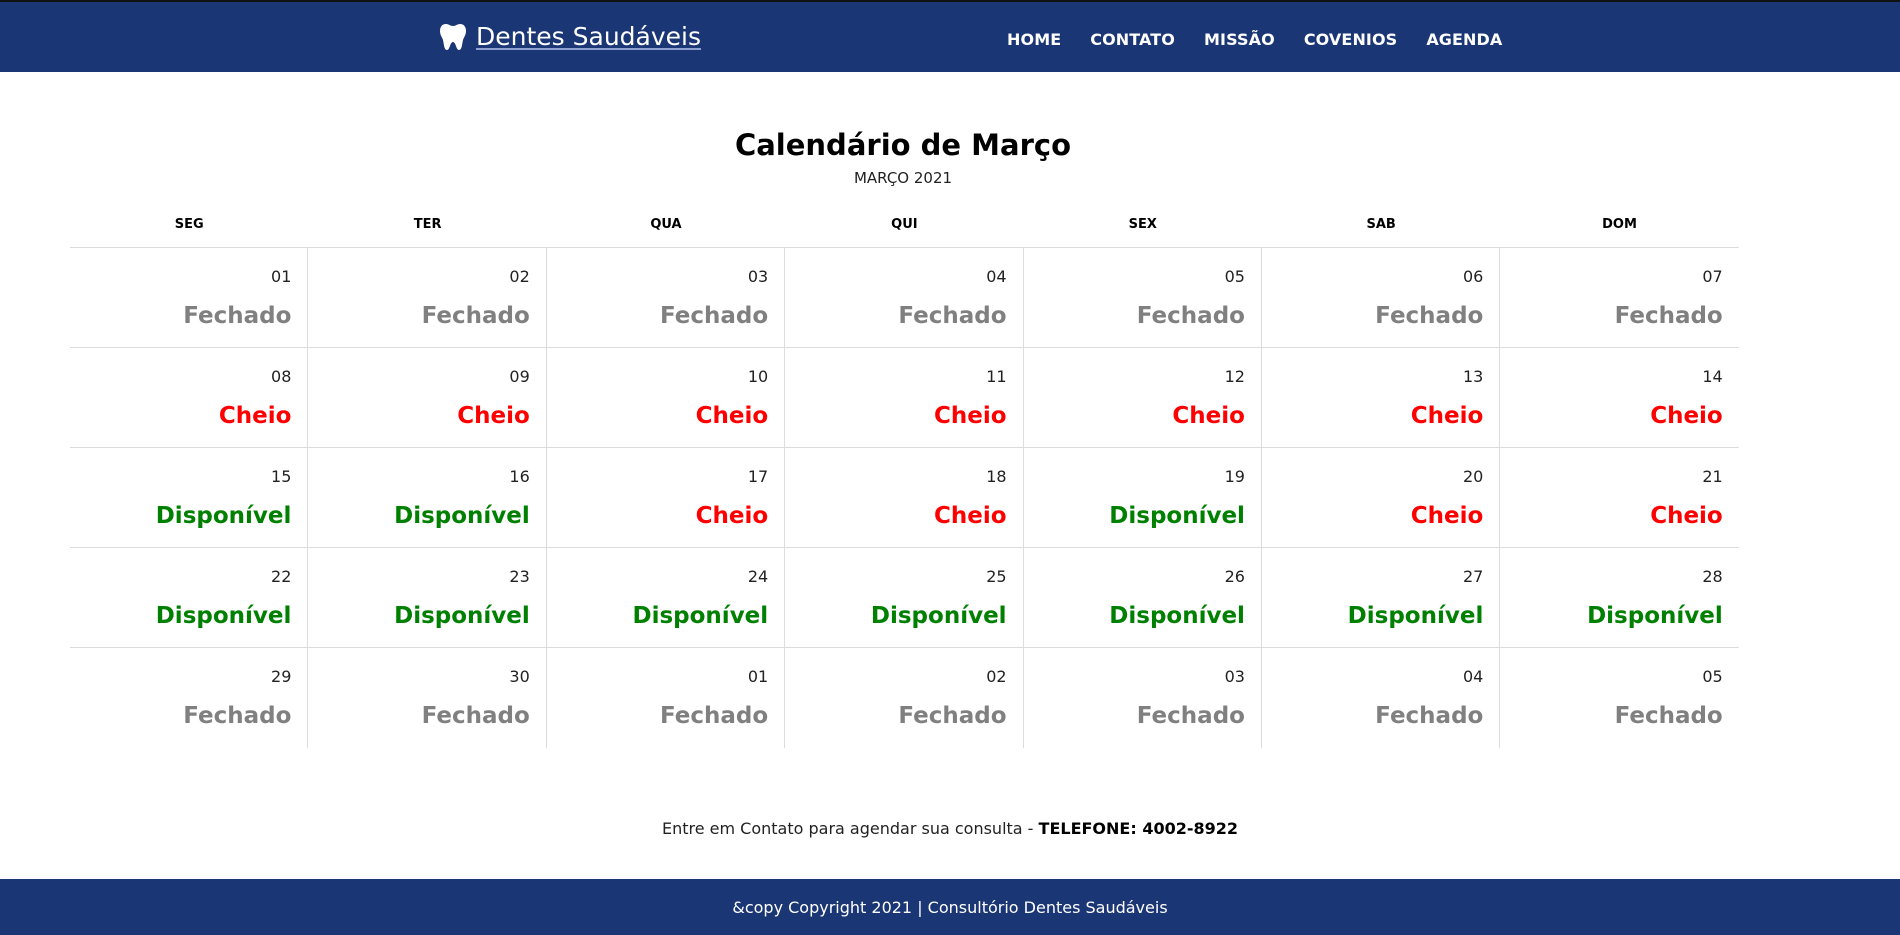  I want to click on calendar-day-cell: 19 Disponível, so click(1143, 497).